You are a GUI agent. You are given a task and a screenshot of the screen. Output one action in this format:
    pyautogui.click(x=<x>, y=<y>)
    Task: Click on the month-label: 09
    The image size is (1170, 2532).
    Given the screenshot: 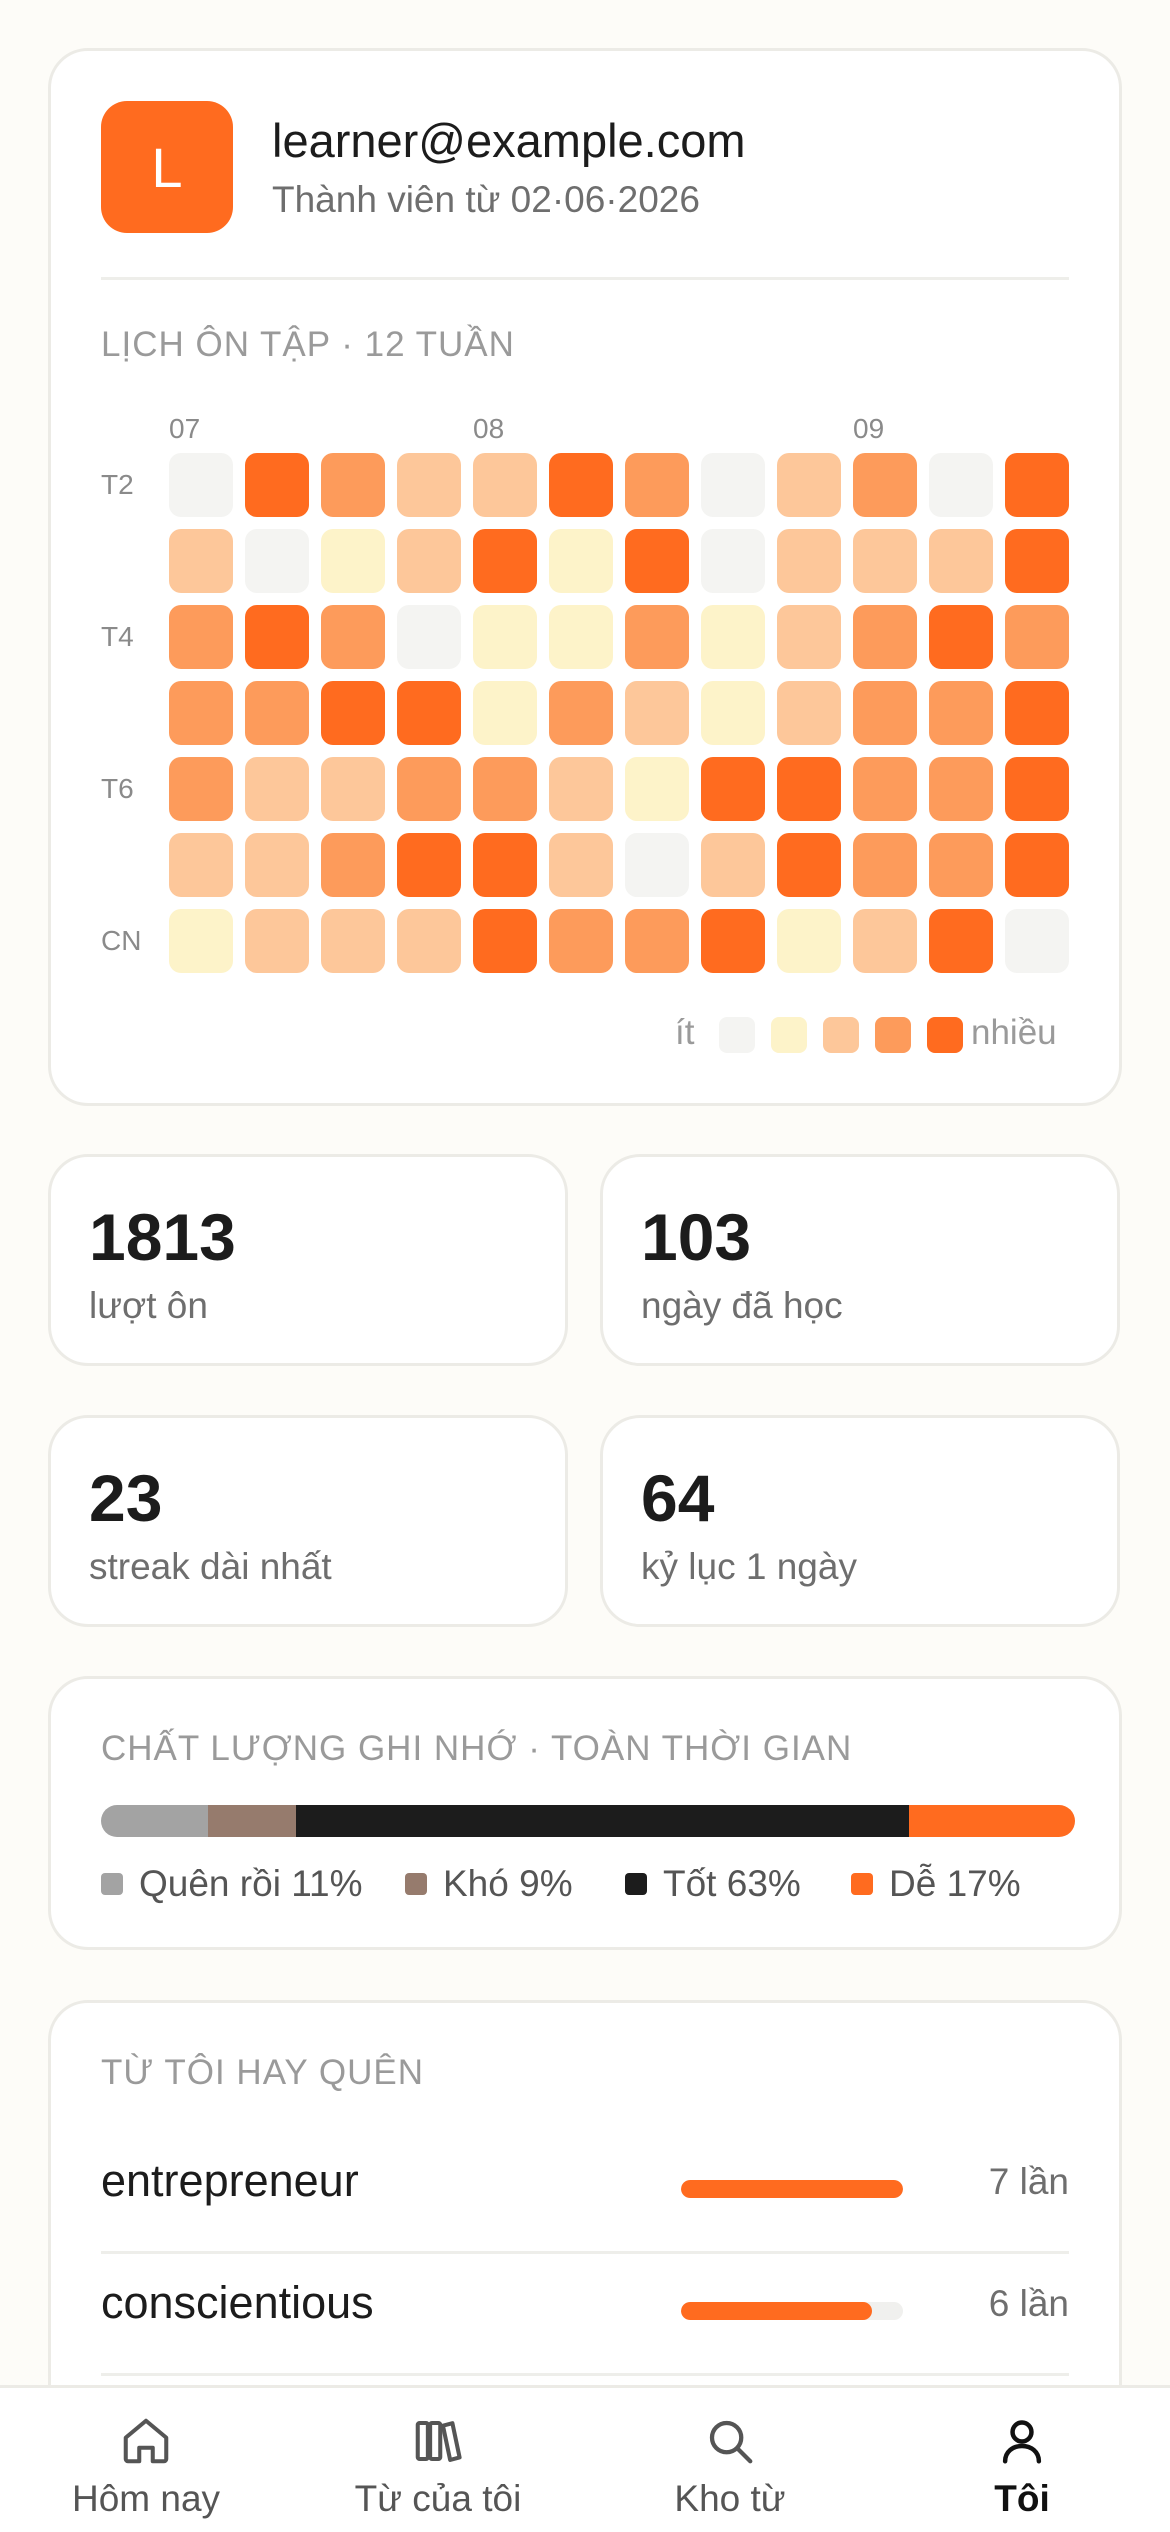 What is the action you would take?
    pyautogui.click(x=869, y=428)
    